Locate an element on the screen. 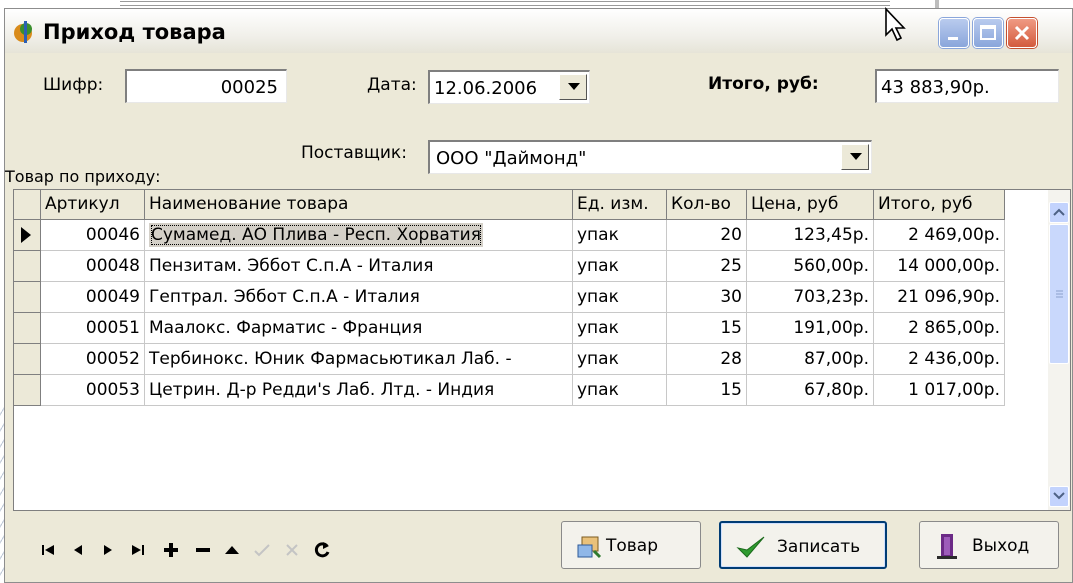 This screenshot has height=583, width=1073. grip-icon is located at coordinates (1059, 294).